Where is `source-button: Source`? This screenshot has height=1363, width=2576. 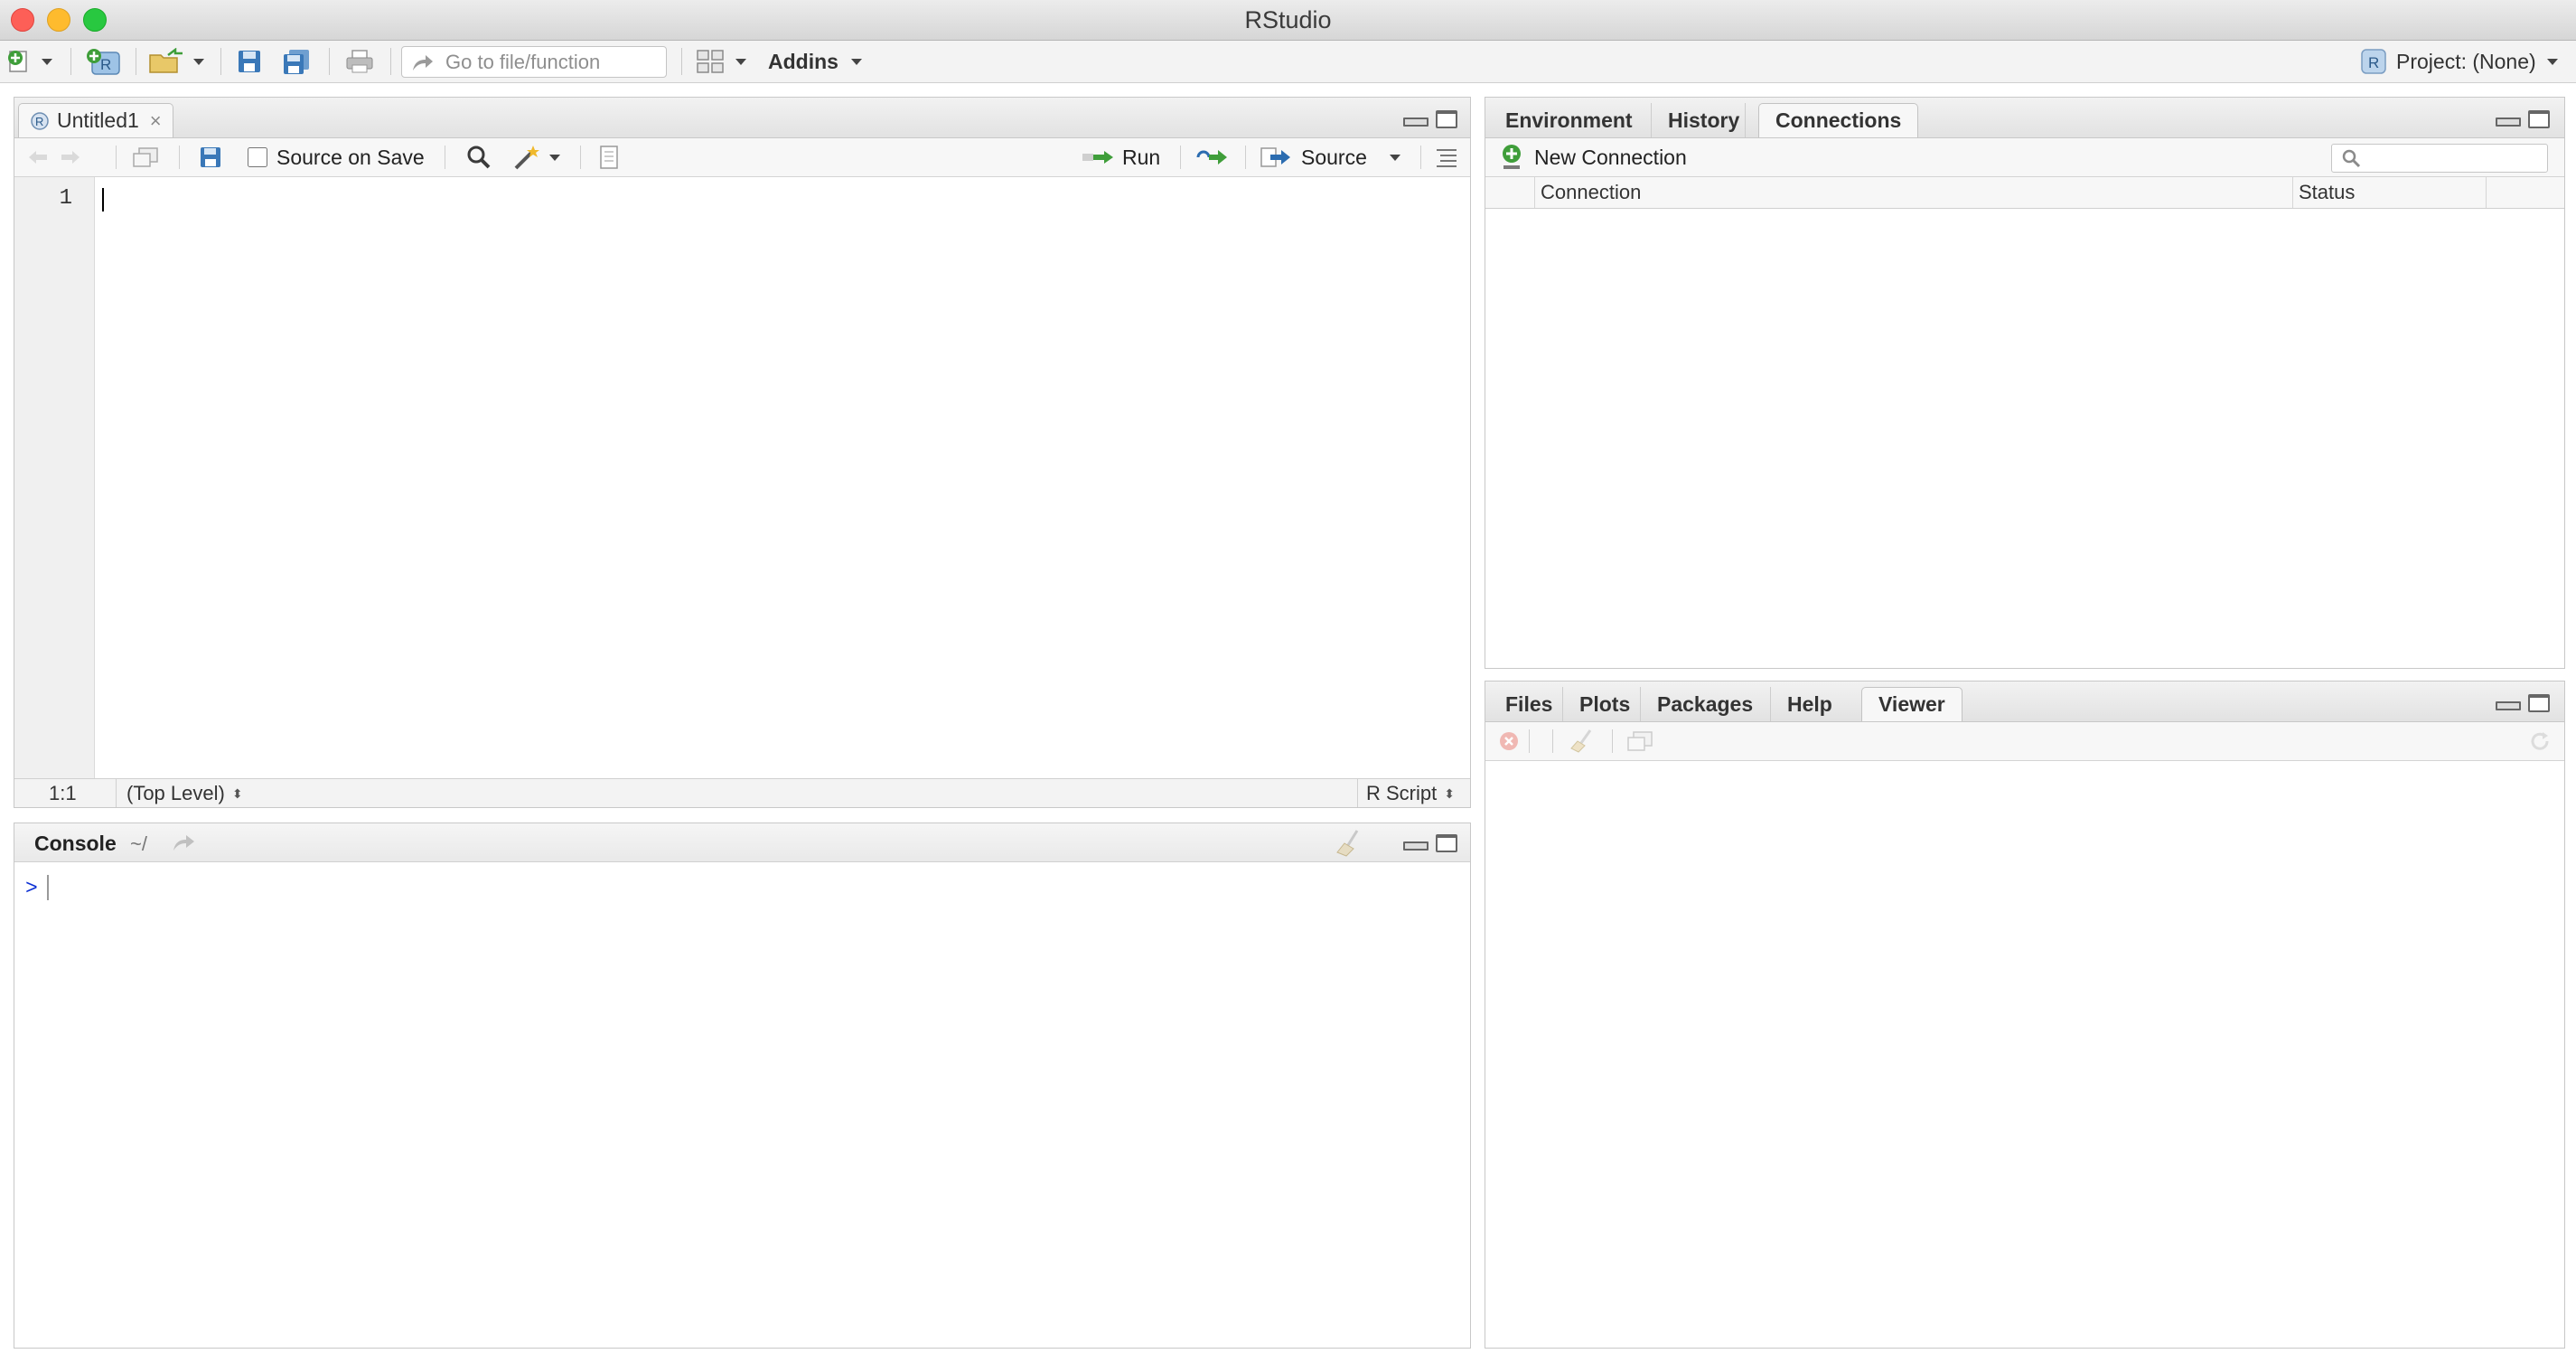 source-button: Source is located at coordinates (1313, 157).